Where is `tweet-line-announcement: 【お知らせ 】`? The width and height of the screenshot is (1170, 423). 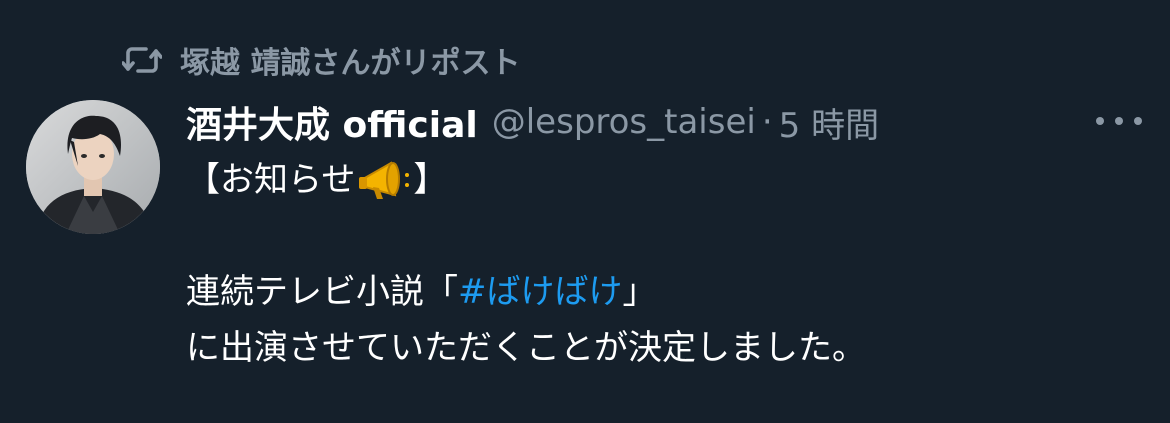
tweet-line-announcement: 【お知らせ 】 is located at coordinates (636, 180).